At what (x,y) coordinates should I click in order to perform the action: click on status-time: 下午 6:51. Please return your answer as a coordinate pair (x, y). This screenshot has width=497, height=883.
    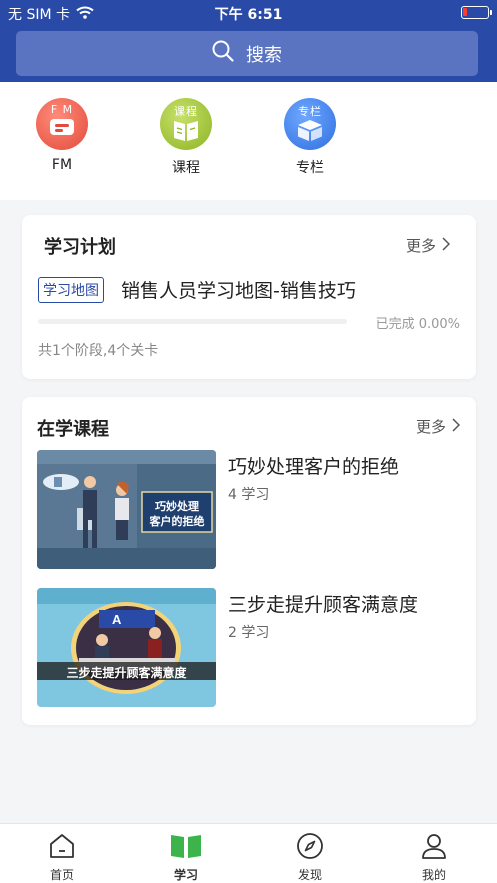
    Looking at the image, I should click on (248, 15).